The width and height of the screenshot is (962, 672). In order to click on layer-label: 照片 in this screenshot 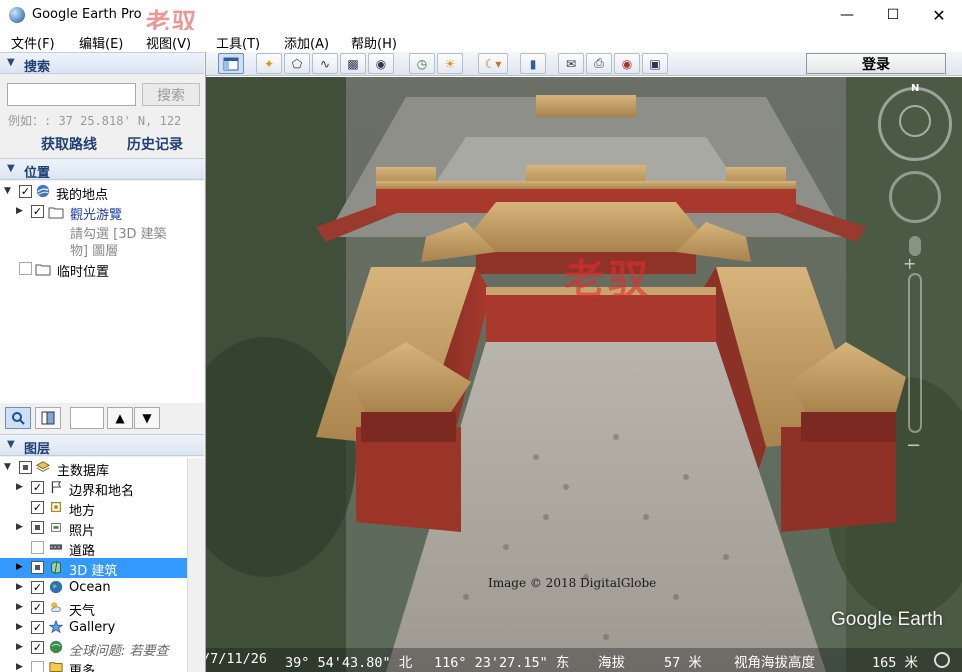, I will do `click(82, 531)`.